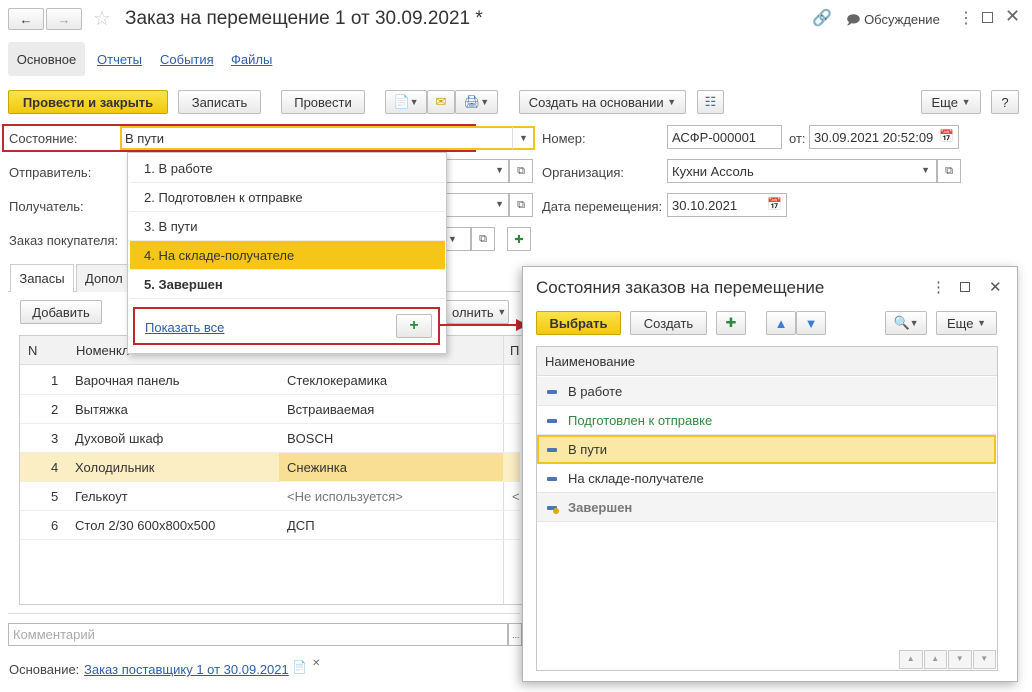  I want to click on popup-close-icon: ✕, so click(995, 287).